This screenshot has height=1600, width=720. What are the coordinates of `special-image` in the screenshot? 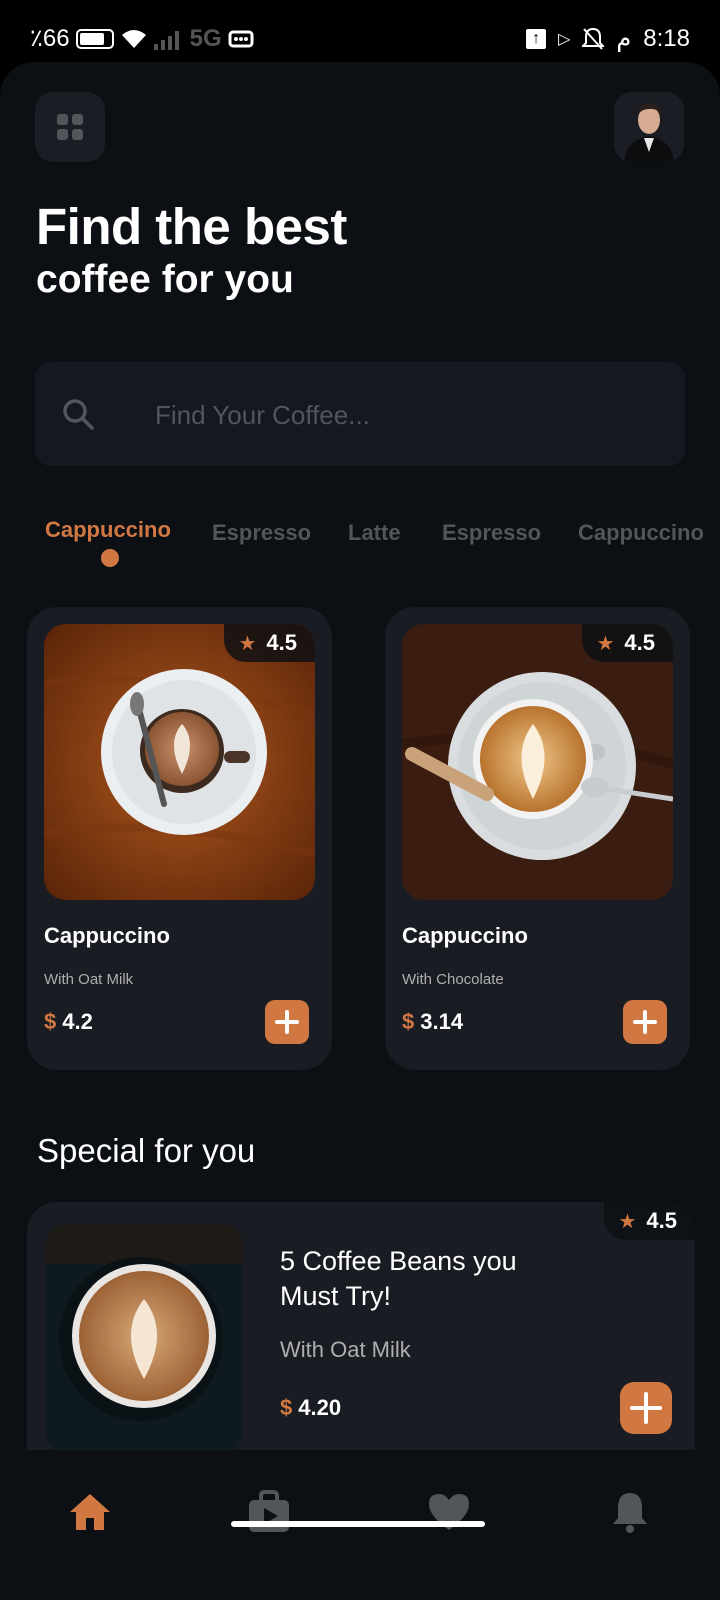 It's located at (144, 1339).